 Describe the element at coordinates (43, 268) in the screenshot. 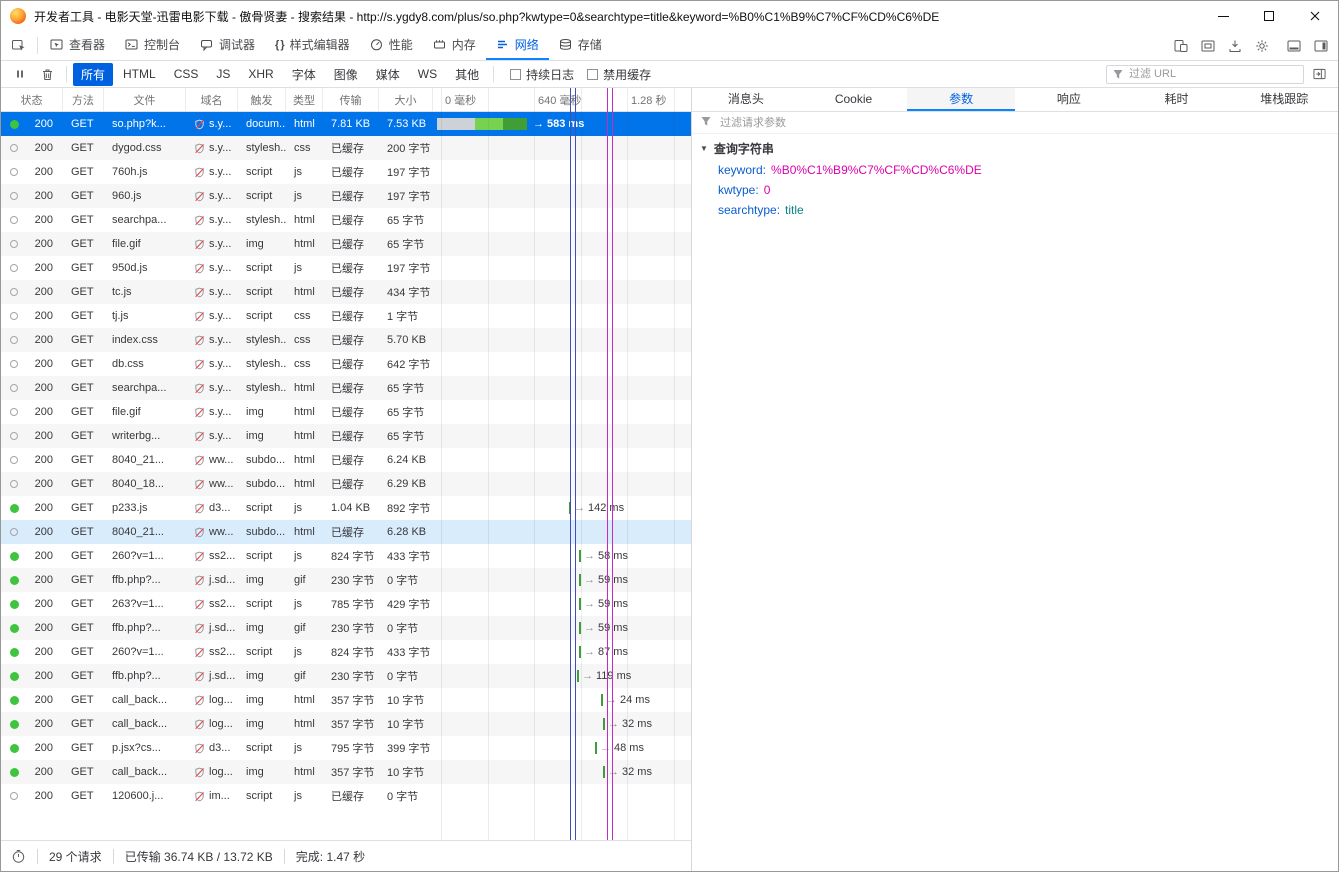

I see `status-code: 200` at that location.